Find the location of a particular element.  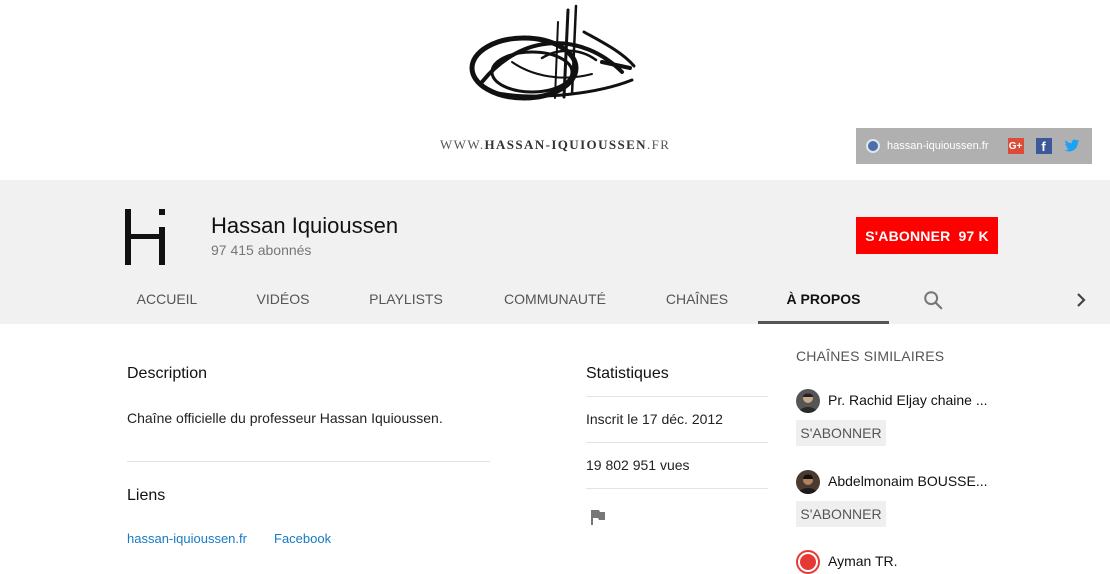

subscribe-button: S'ABONNER 97 K is located at coordinates (927, 235).